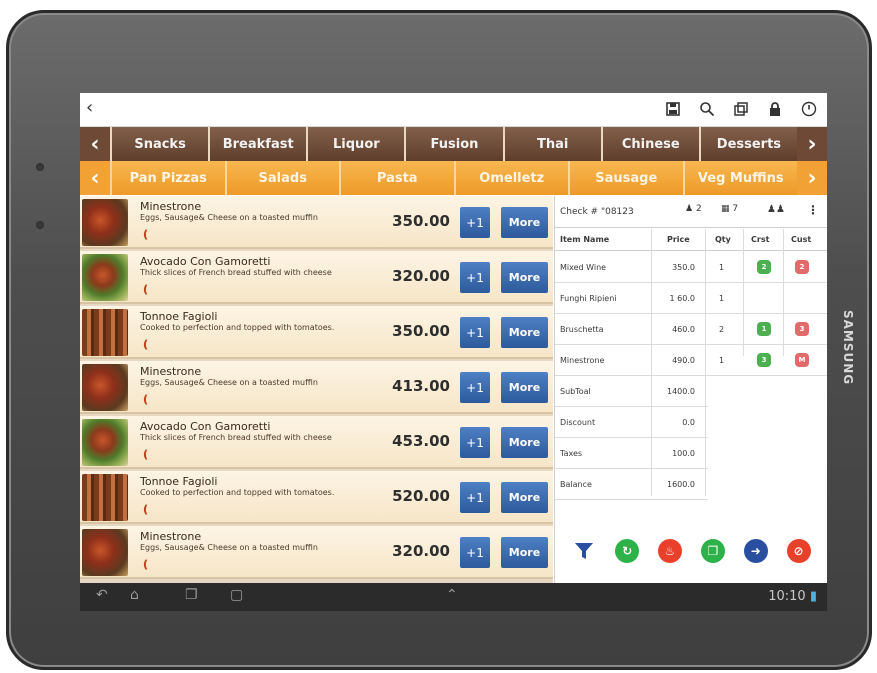 The height and width of the screenshot is (673, 877). I want to click on course-badge: 2, so click(764, 267).